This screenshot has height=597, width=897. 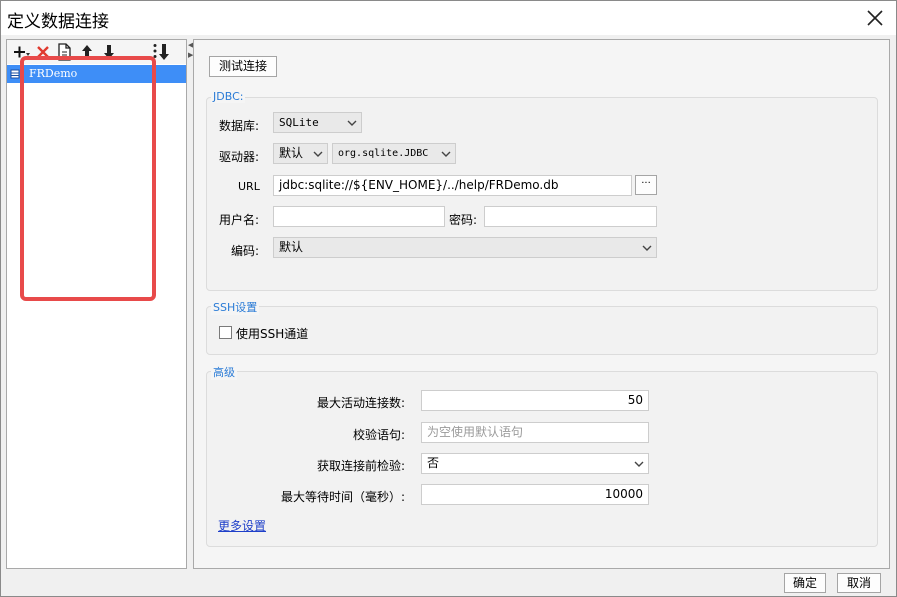 I want to click on connection-item-frdemo: FRDemo, so click(x=96, y=74).